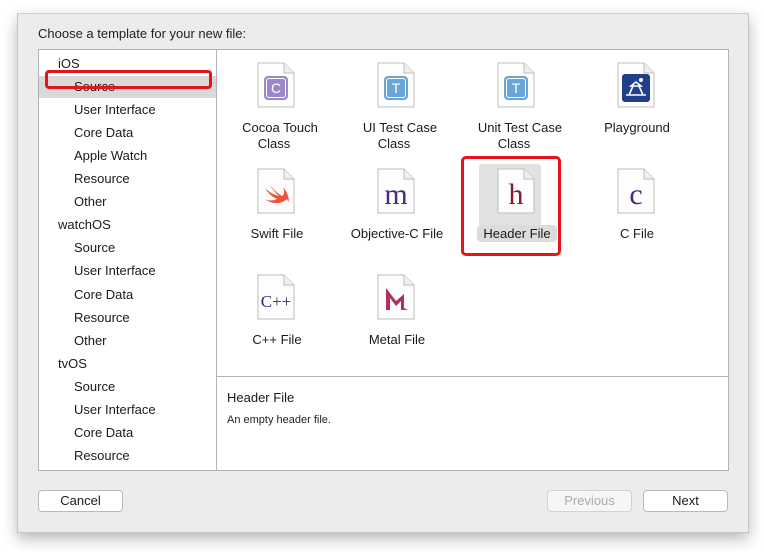 The height and width of the screenshot is (552, 764). What do you see at coordinates (127, 156) in the screenshot?
I see `sidebar-item-apple-watch: Apple Watch` at bounding box center [127, 156].